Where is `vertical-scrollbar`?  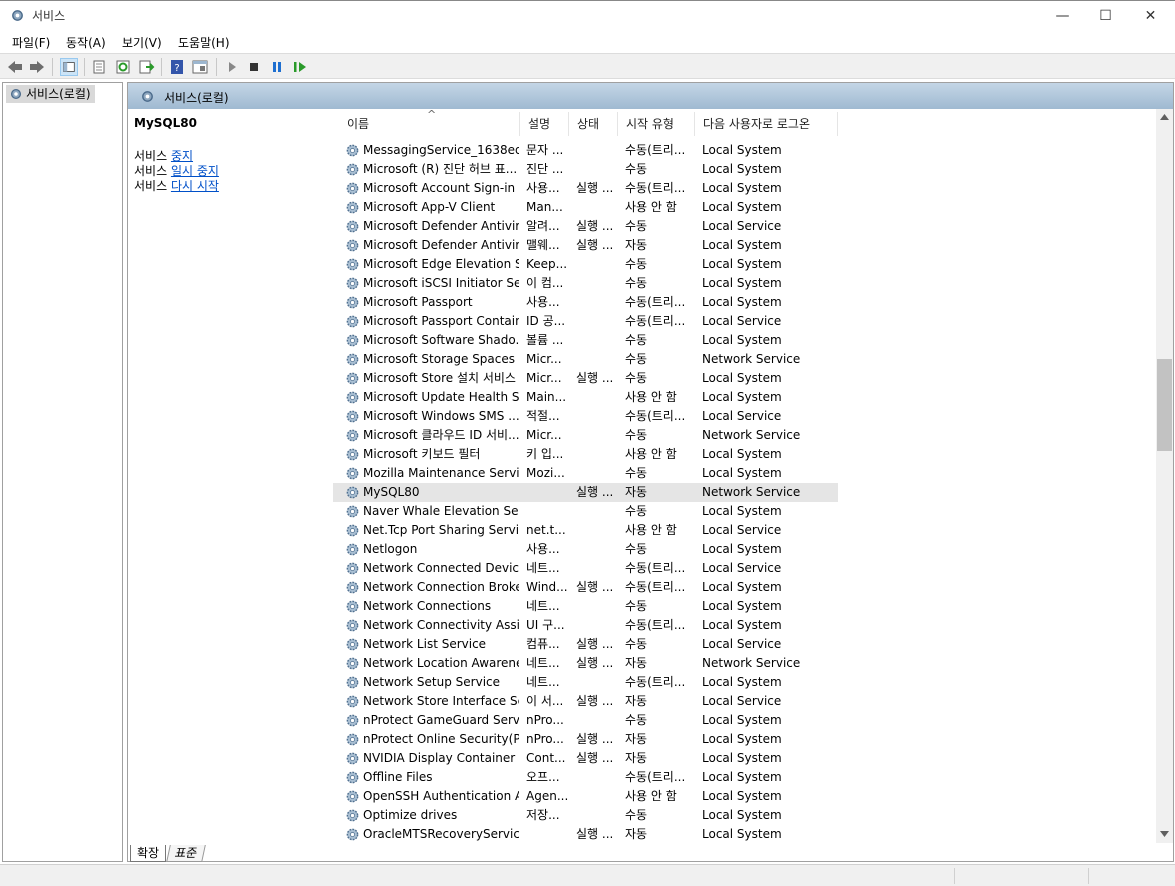
vertical-scrollbar is located at coordinates (1164, 476).